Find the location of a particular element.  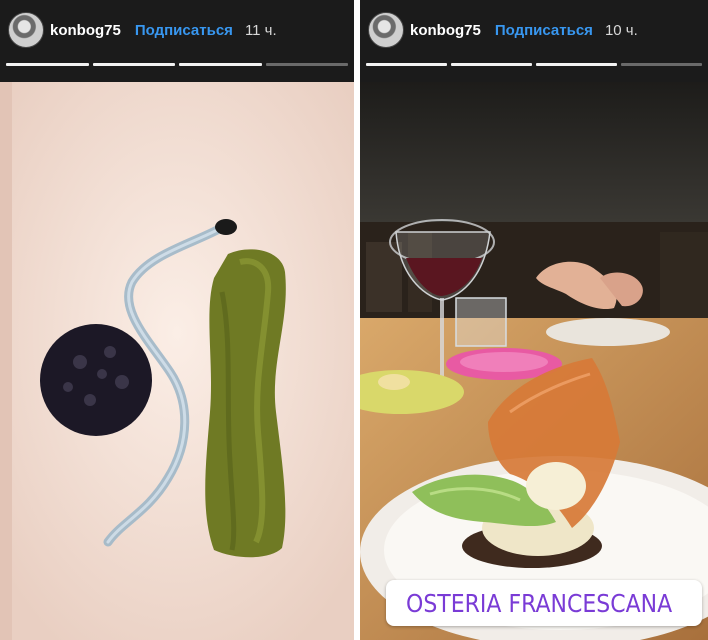

story-header: konbog75 Подписаться 11 ч. is located at coordinates (177, 30).